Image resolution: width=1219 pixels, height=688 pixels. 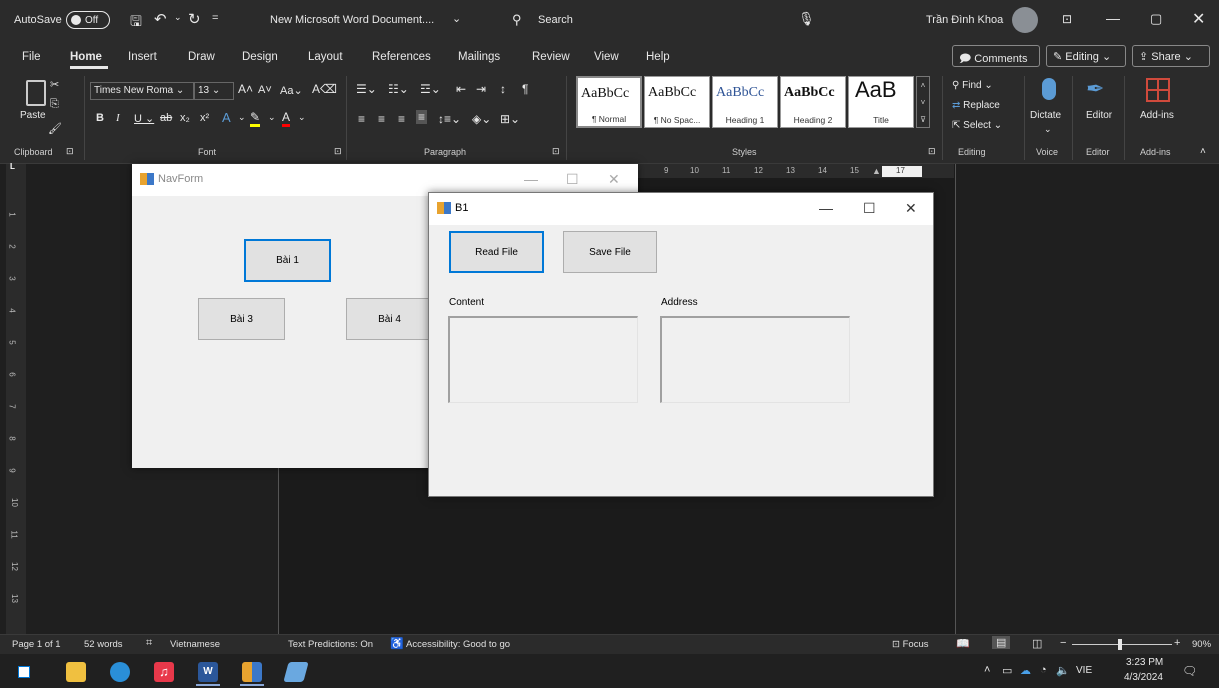 I want to click on focus-button: ⊡ Focus, so click(x=910, y=644).